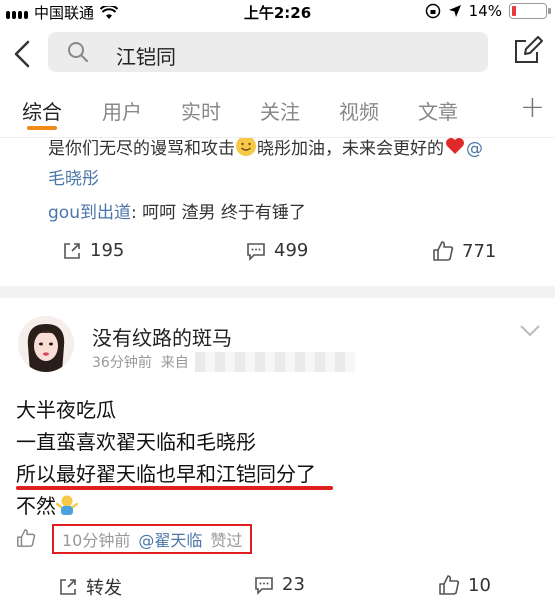 Image resolution: width=555 pixels, height=610 pixels. I want to click on tab-bar: 综合 用户 实时 关注 视频 文章 +, so click(277, 110).